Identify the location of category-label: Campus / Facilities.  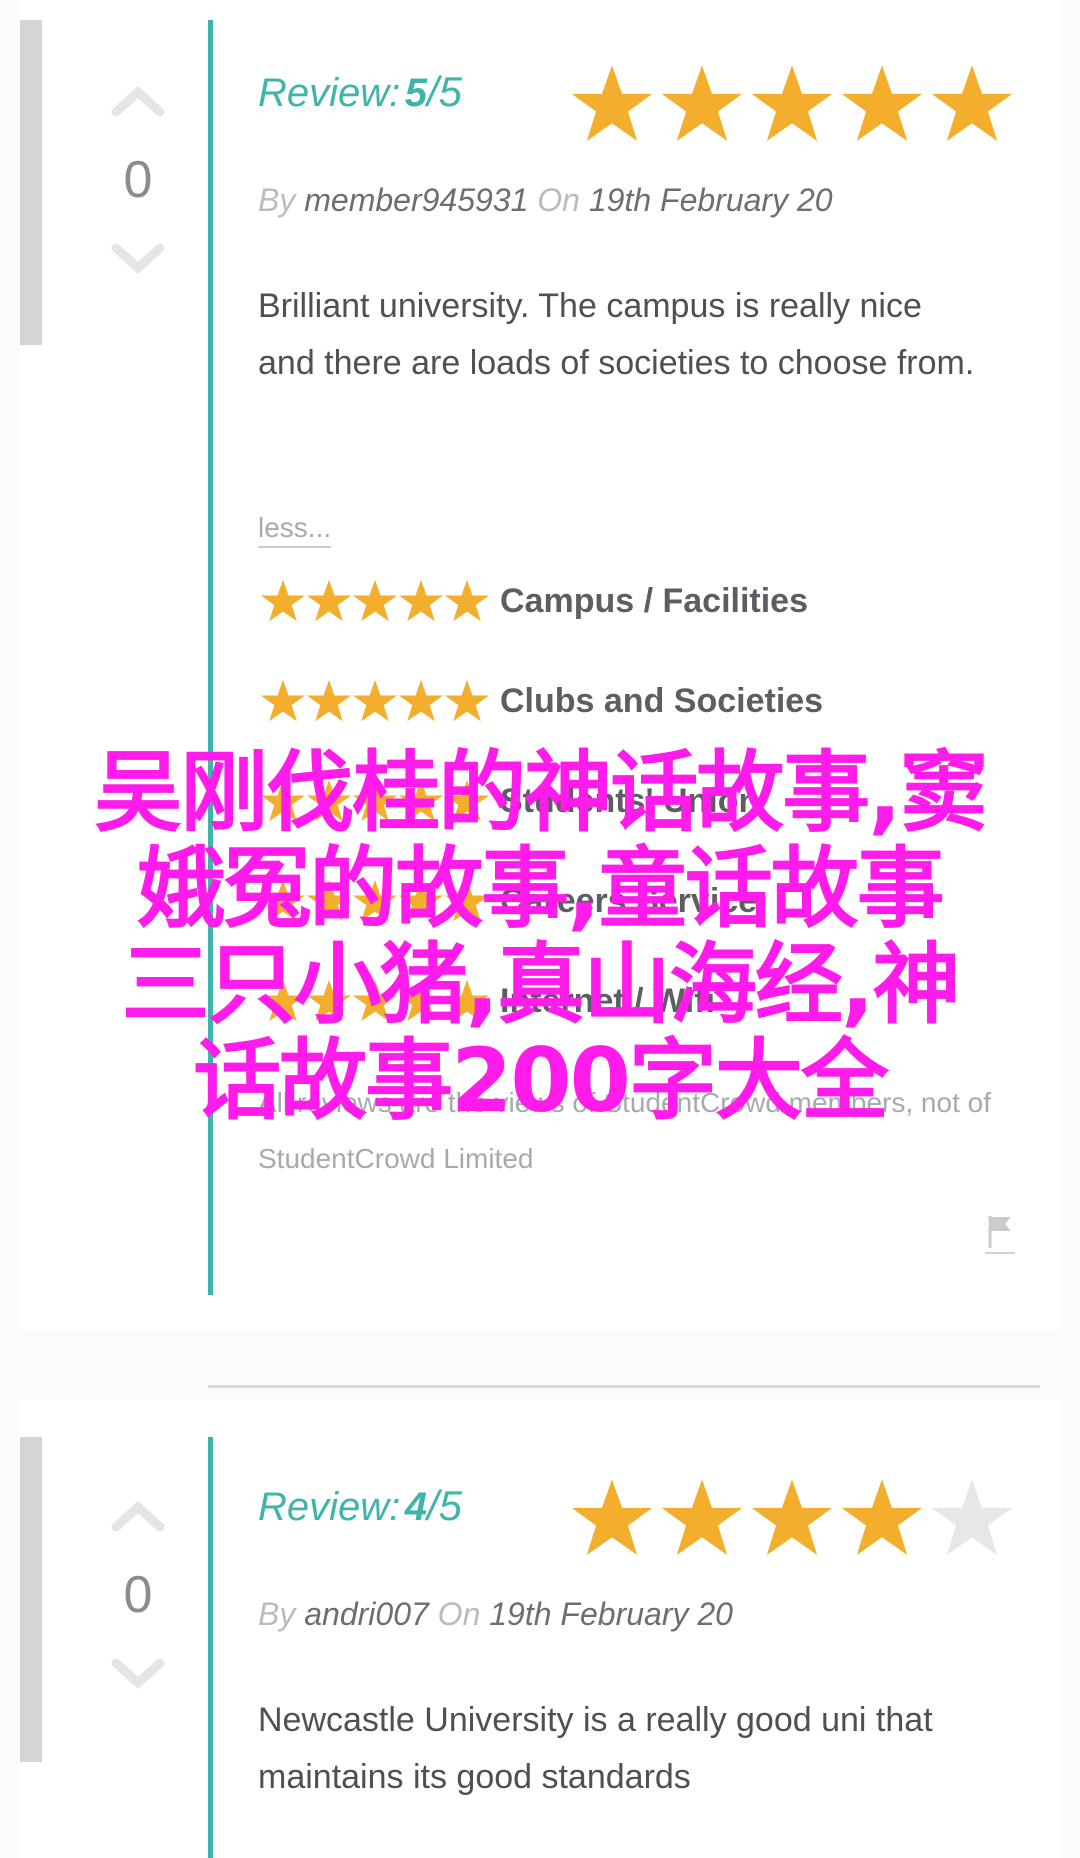
(654, 600).